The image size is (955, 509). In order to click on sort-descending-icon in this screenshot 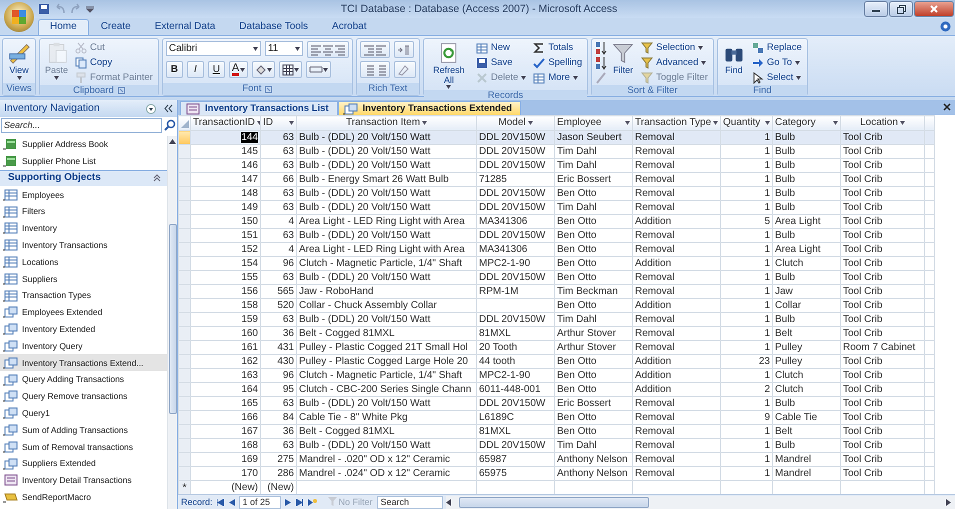, I will do `click(601, 63)`.